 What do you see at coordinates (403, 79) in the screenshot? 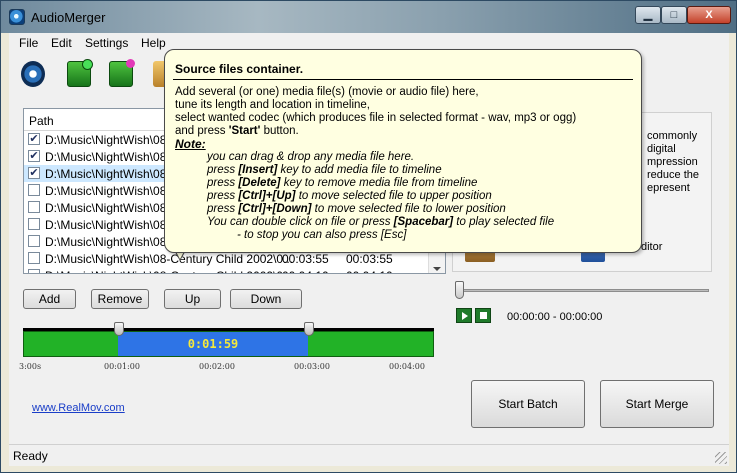
I see `tooltip-divider` at bounding box center [403, 79].